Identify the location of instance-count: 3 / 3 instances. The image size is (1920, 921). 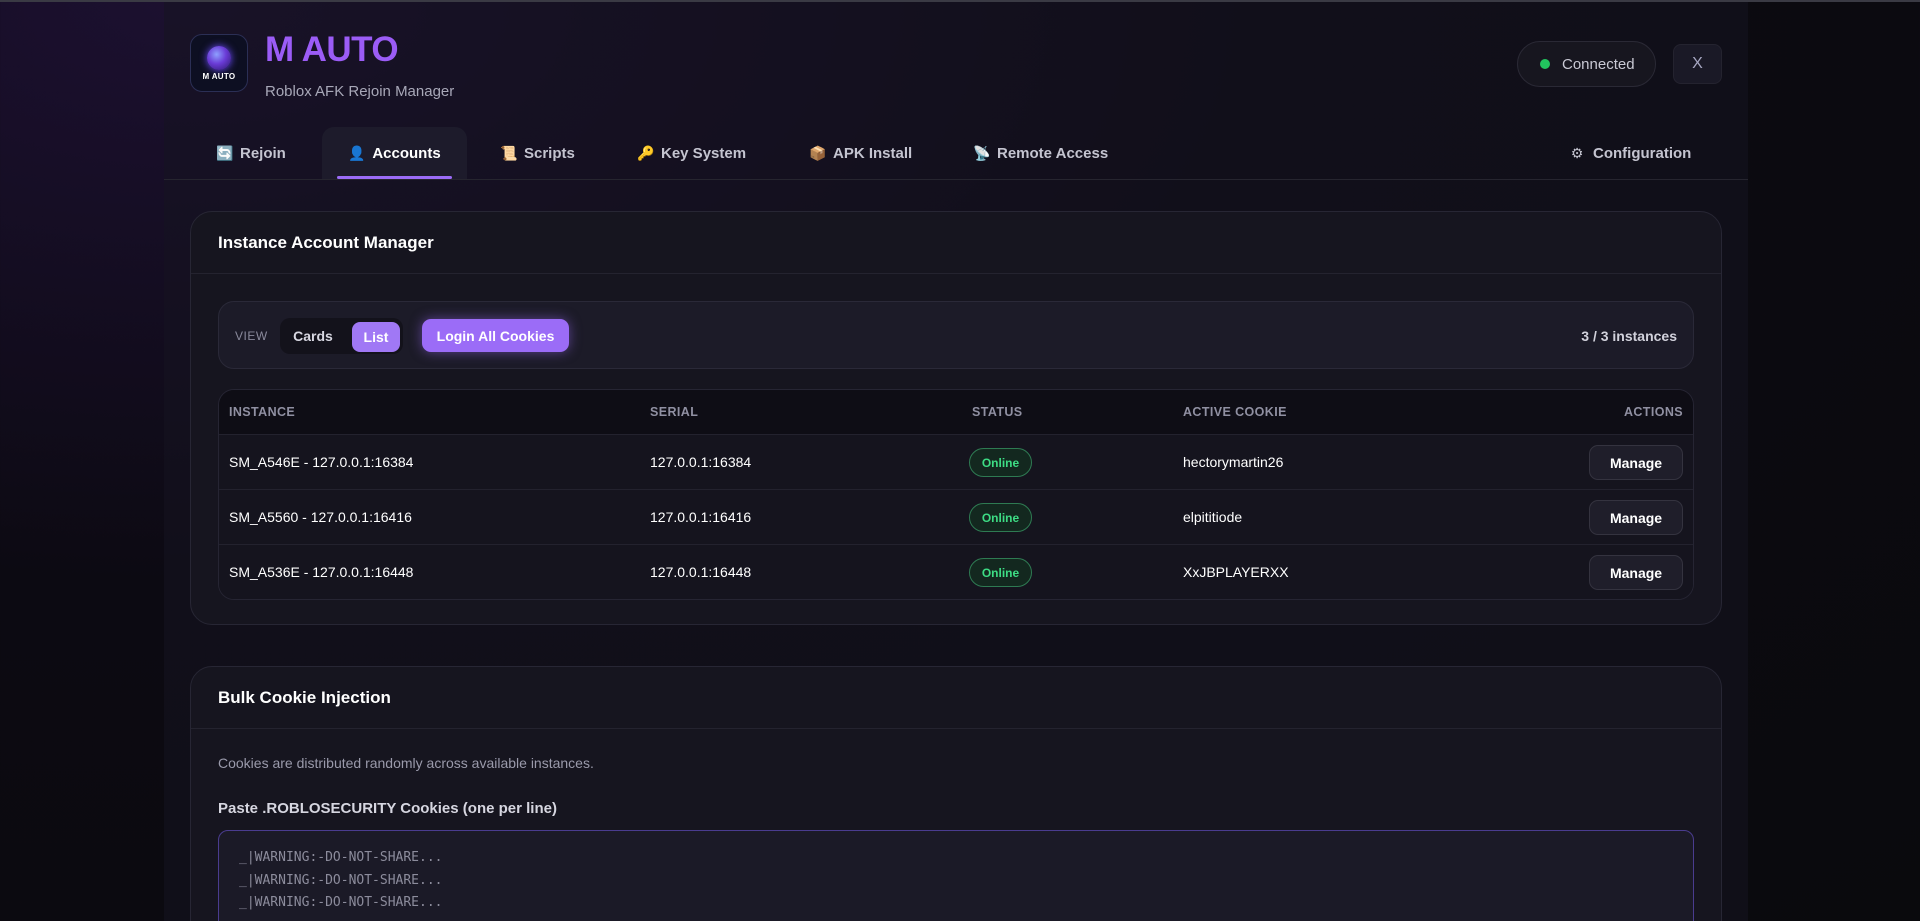
(1629, 336).